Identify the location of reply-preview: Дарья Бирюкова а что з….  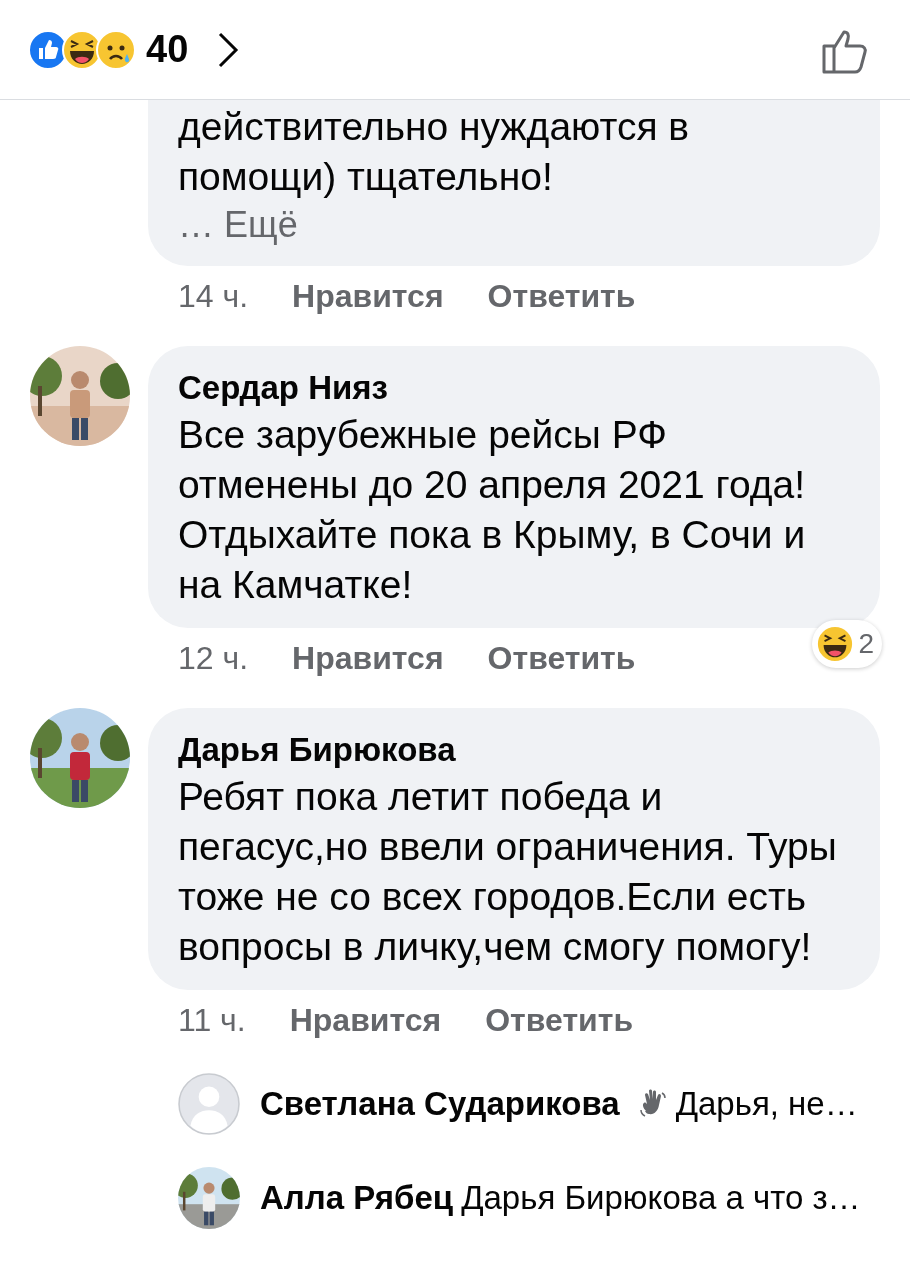
(661, 1198).